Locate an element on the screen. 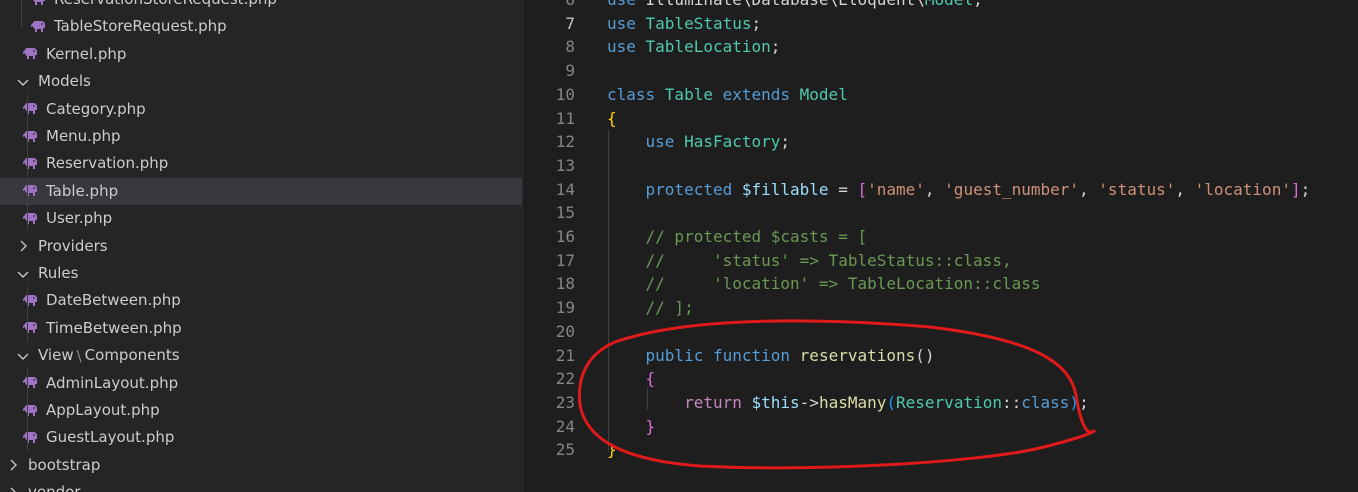  tree-folder-item: Providers is located at coordinates (261, 246).